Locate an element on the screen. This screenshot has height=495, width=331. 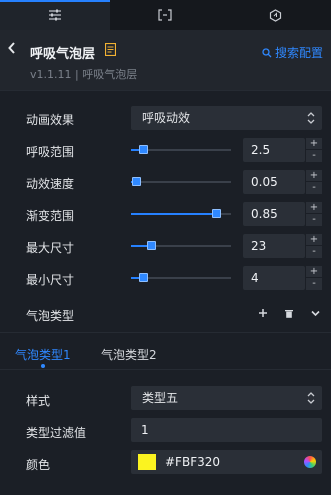
color-swatch is located at coordinates (147, 462).